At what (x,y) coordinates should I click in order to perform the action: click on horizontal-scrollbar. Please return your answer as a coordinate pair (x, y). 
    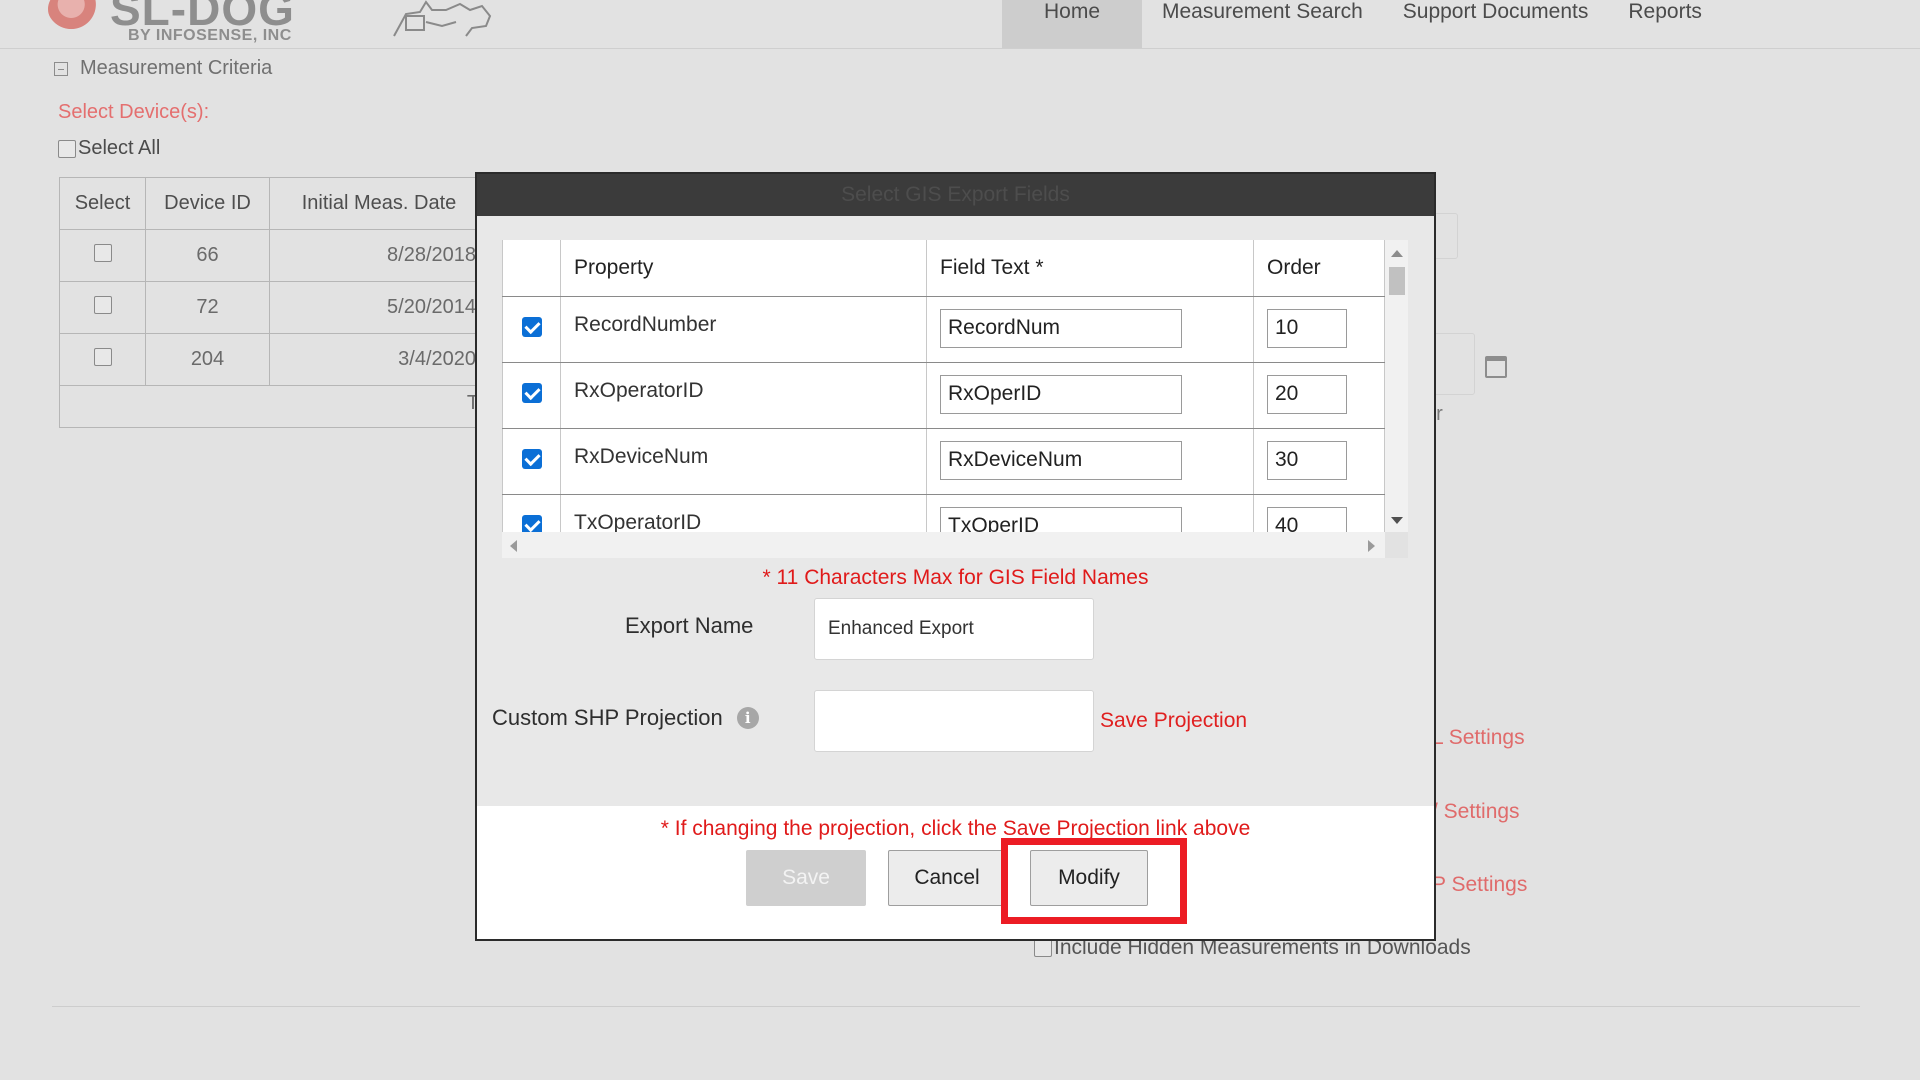
    Looking at the image, I should click on (943, 545).